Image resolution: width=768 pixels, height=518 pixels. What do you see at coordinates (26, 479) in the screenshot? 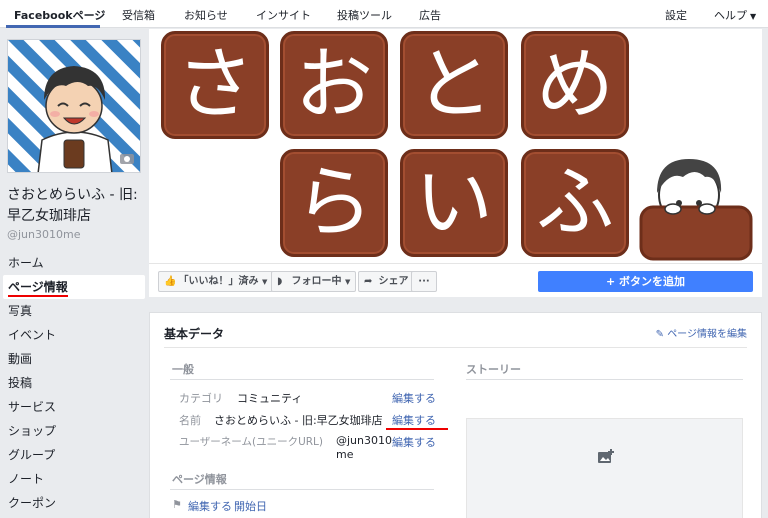
I see `nav-label: ノート` at bounding box center [26, 479].